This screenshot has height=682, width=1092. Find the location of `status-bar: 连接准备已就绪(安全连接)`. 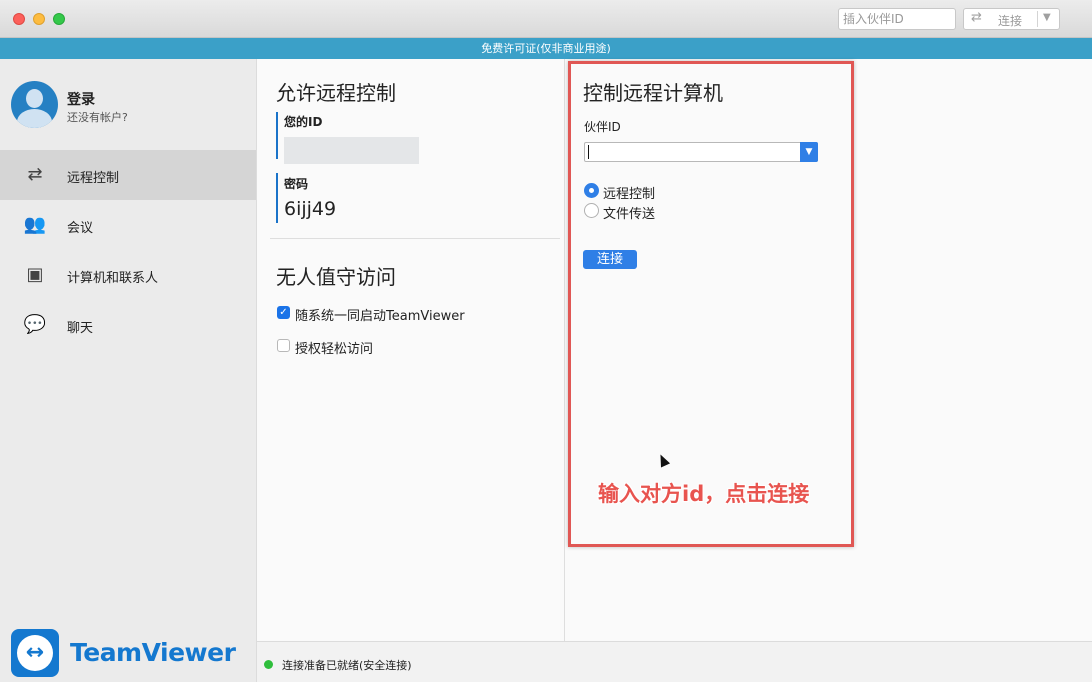

status-bar: 连接准备已就绪(安全连接) is located at coordinates (674, 661).